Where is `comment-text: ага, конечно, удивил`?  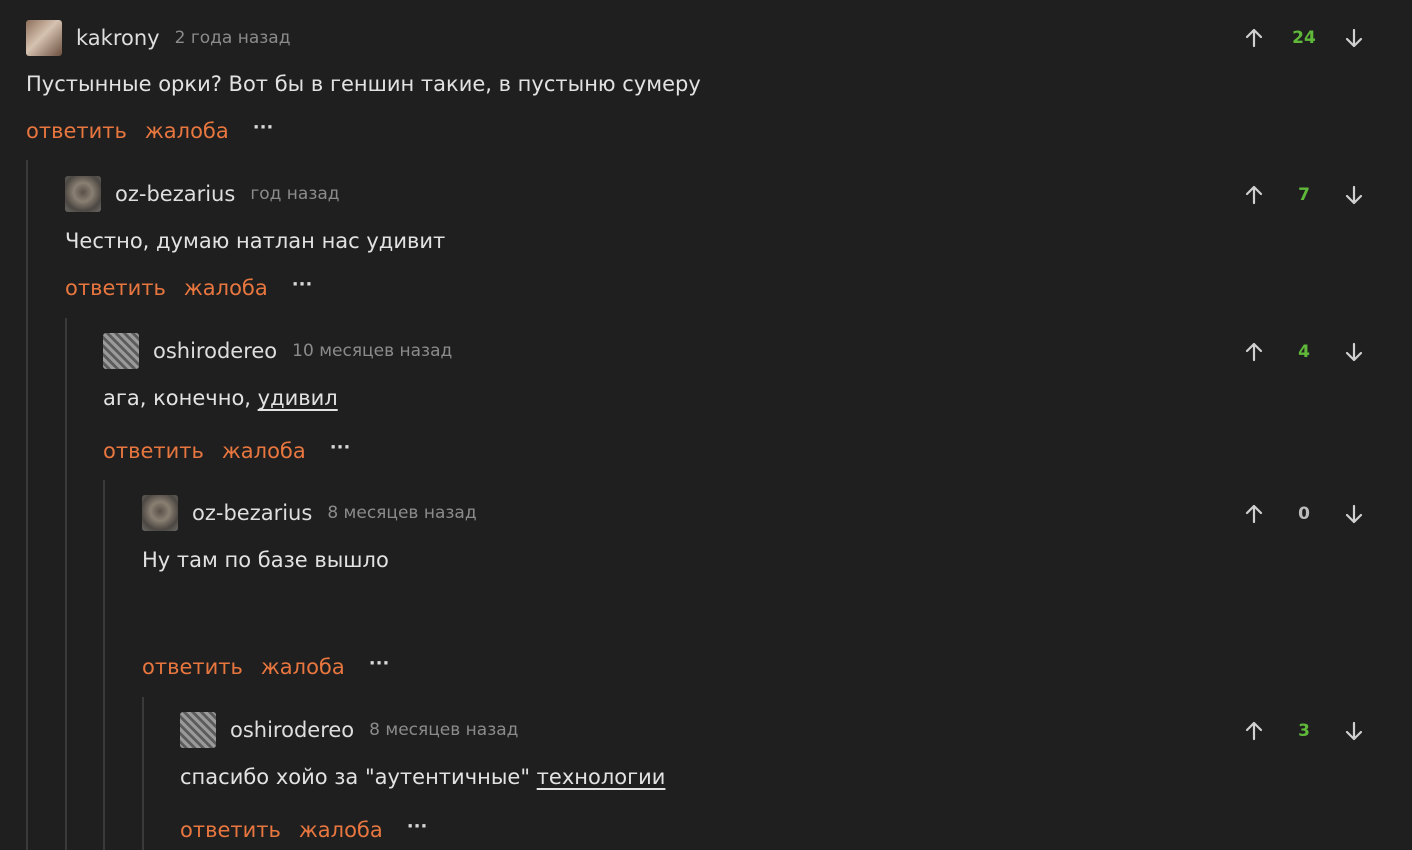 comment-text: ага, конечно, удивил is located at coordinates (220, 398).